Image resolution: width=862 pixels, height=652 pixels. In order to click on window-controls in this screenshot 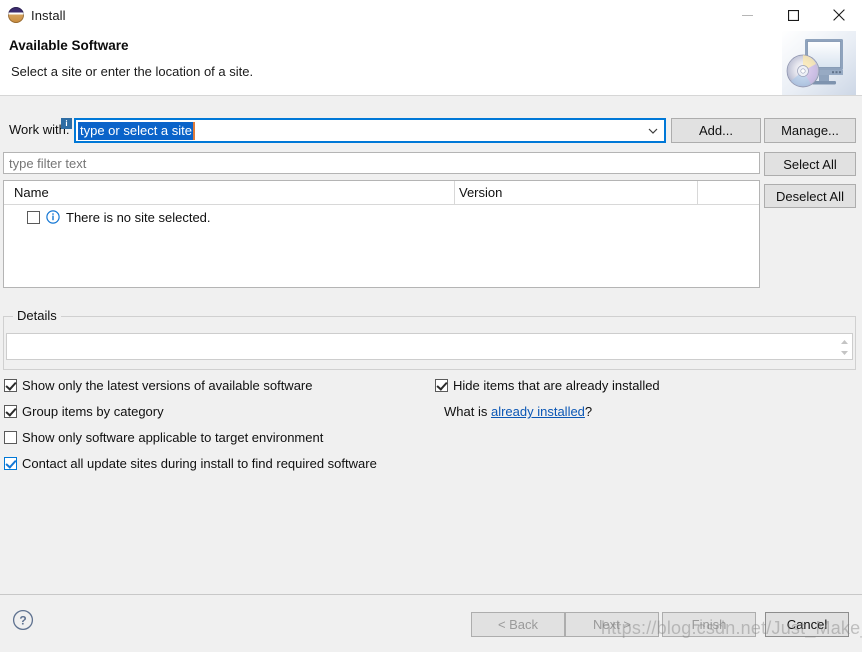, I will do `click(793, 15)`.